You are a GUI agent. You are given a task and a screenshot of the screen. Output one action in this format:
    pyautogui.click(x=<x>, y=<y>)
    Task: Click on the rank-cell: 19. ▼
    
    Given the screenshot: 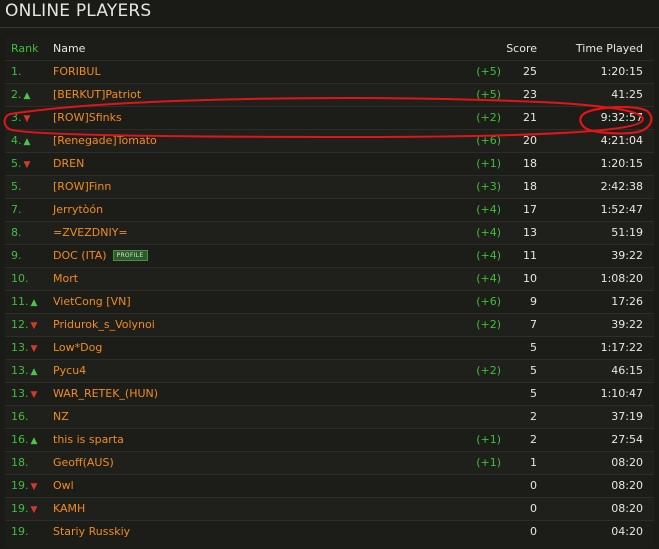 What is the action you would take?
    pyautogui.click(x=24, y=486)
    